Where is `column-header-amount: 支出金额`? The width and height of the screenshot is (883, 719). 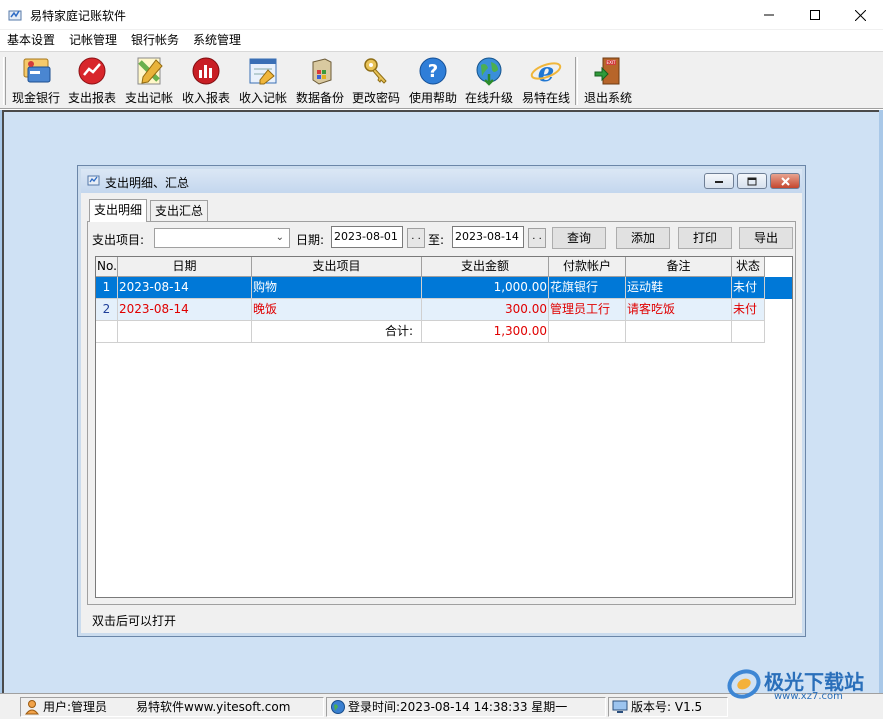
column-header-amount: 支出金额 is located at coordinates (485, 267).